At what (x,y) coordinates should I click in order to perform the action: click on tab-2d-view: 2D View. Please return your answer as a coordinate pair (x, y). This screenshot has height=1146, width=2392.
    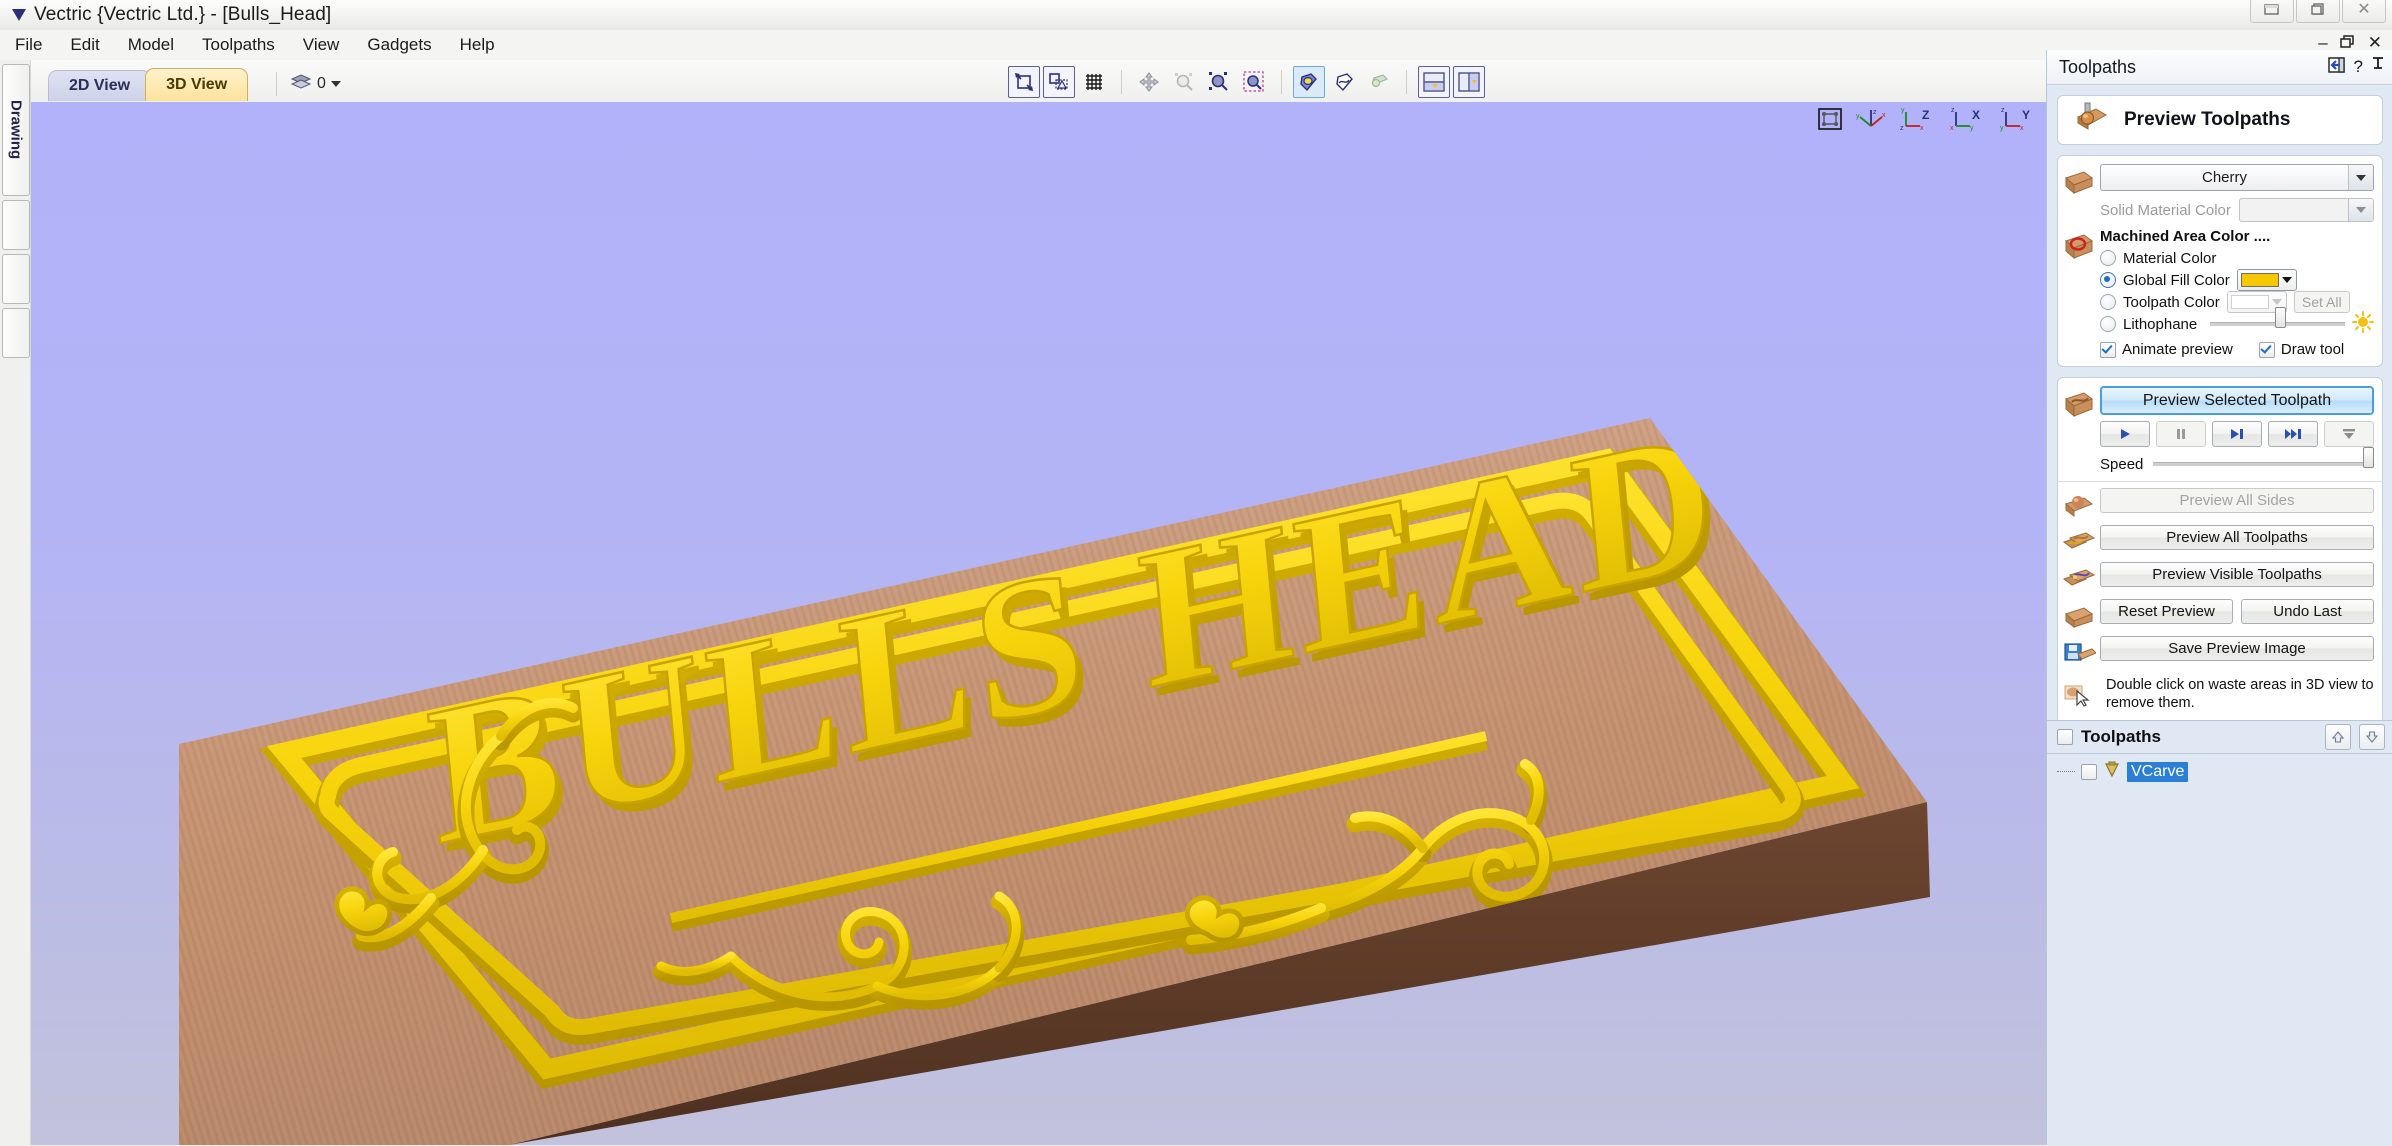
    Looking at the image, I should click on (100, 85).